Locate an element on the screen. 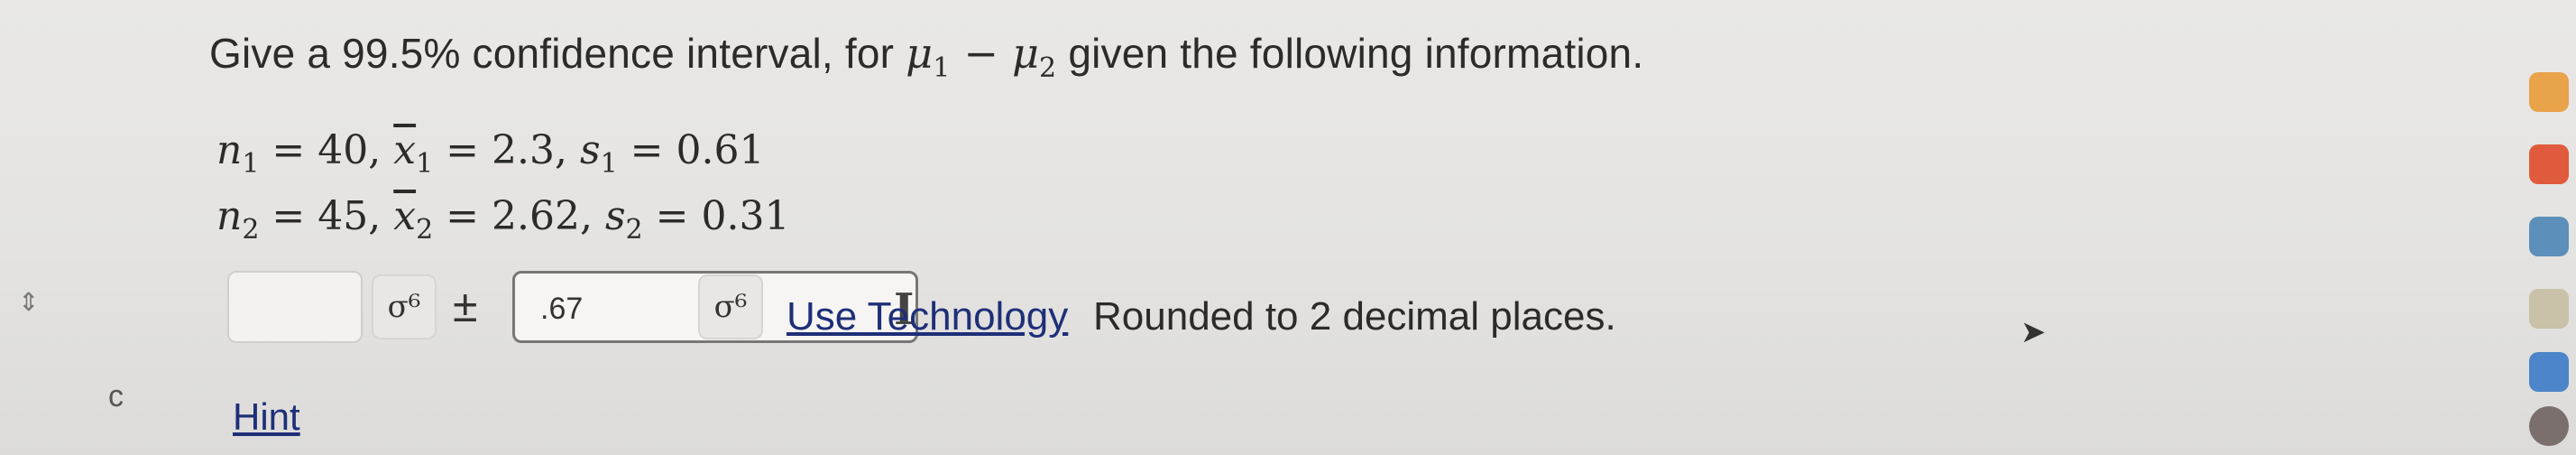 The height and width of the screenshot is (455, 2576). given-line-2: n2 = 45, x2 = 2.62, s2 = 0.31 is located at coordinates (503, 219).